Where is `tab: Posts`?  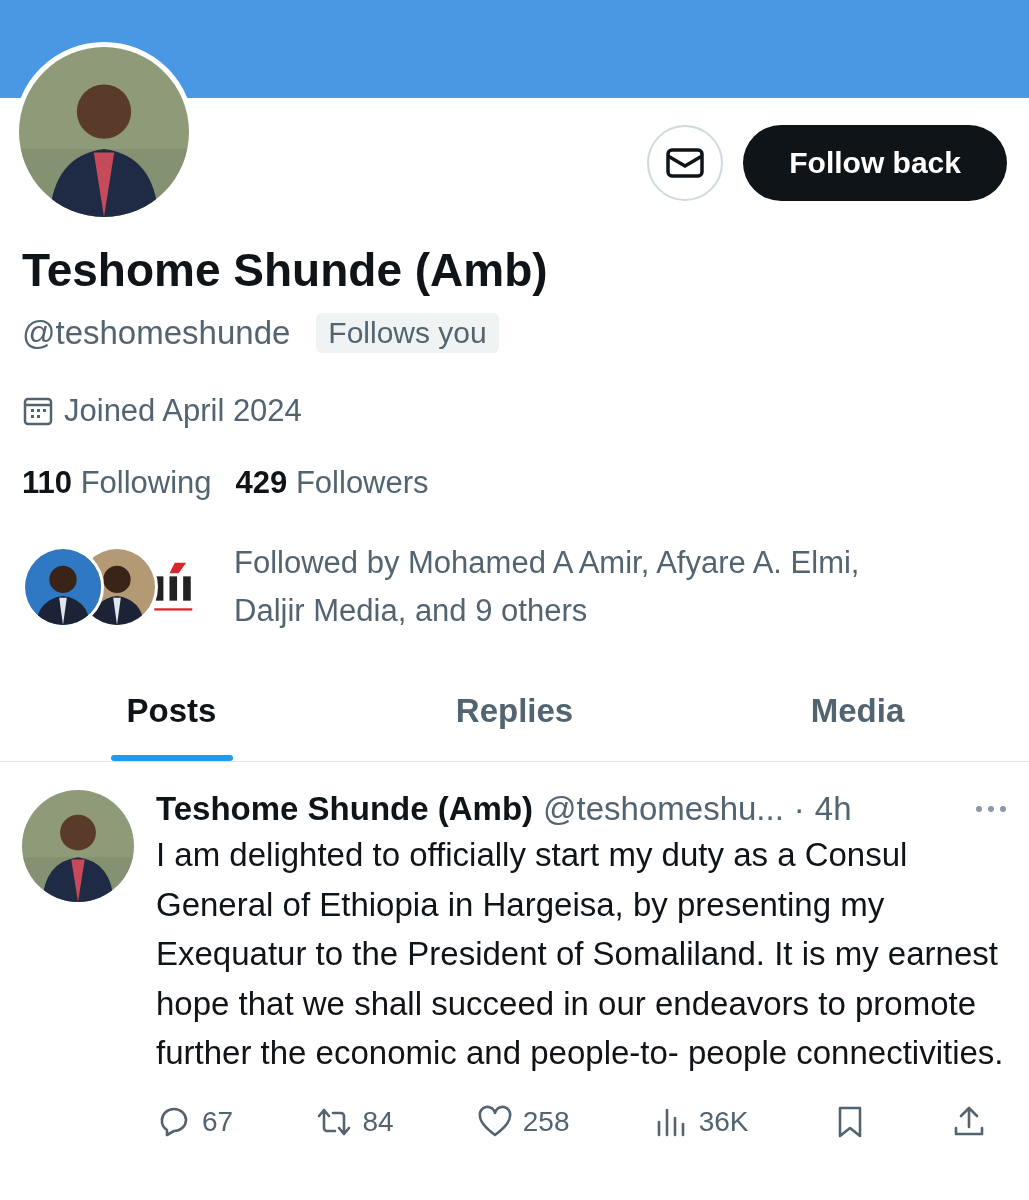 tab: Posts is located at coordinates (171, 711).